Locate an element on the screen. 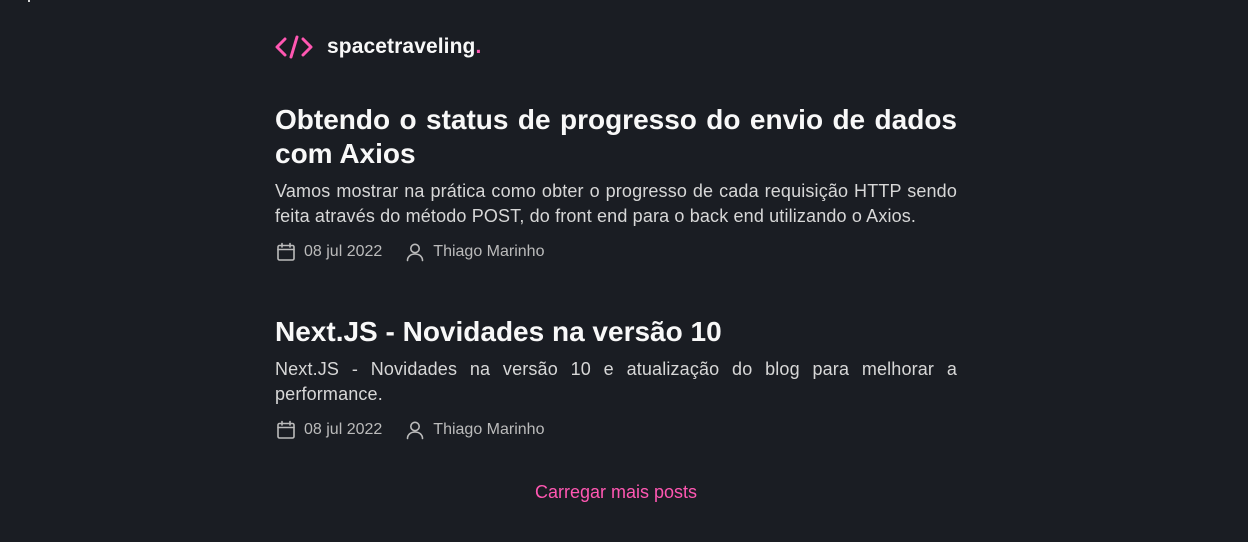  load-more-container: Carregar mais posts is located at coordinates (616, 492).